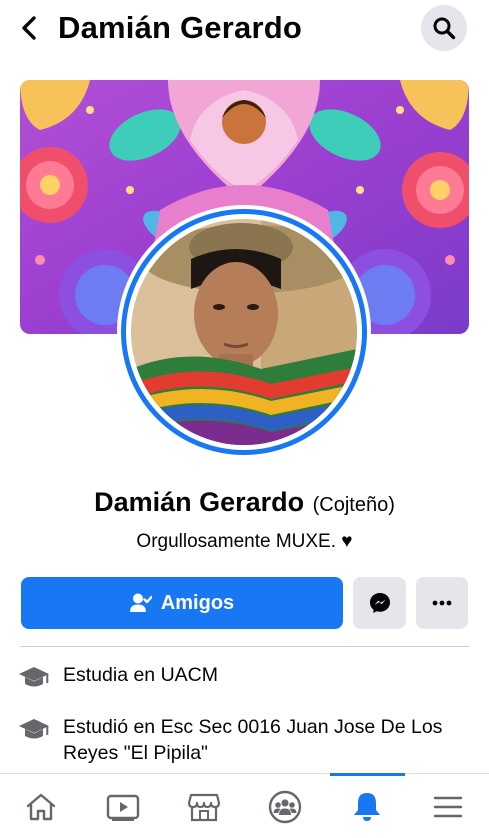 The height and width of the screenshot is (838, 489). What do you see at coordinates (353, 505) in the screenshot?
I see `alternate-name: (Cojteño)` at bounding box center [353, 505].